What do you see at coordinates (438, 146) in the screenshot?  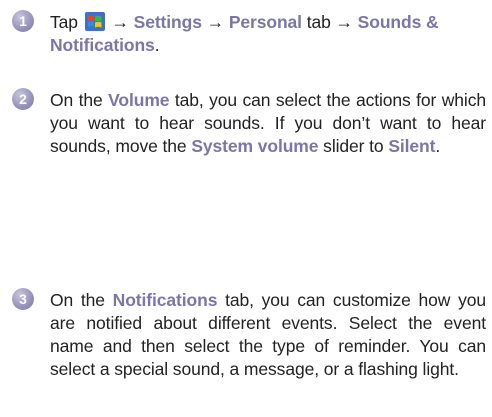 I see `step-2-text-4: .` at bounding box center [438, 146].